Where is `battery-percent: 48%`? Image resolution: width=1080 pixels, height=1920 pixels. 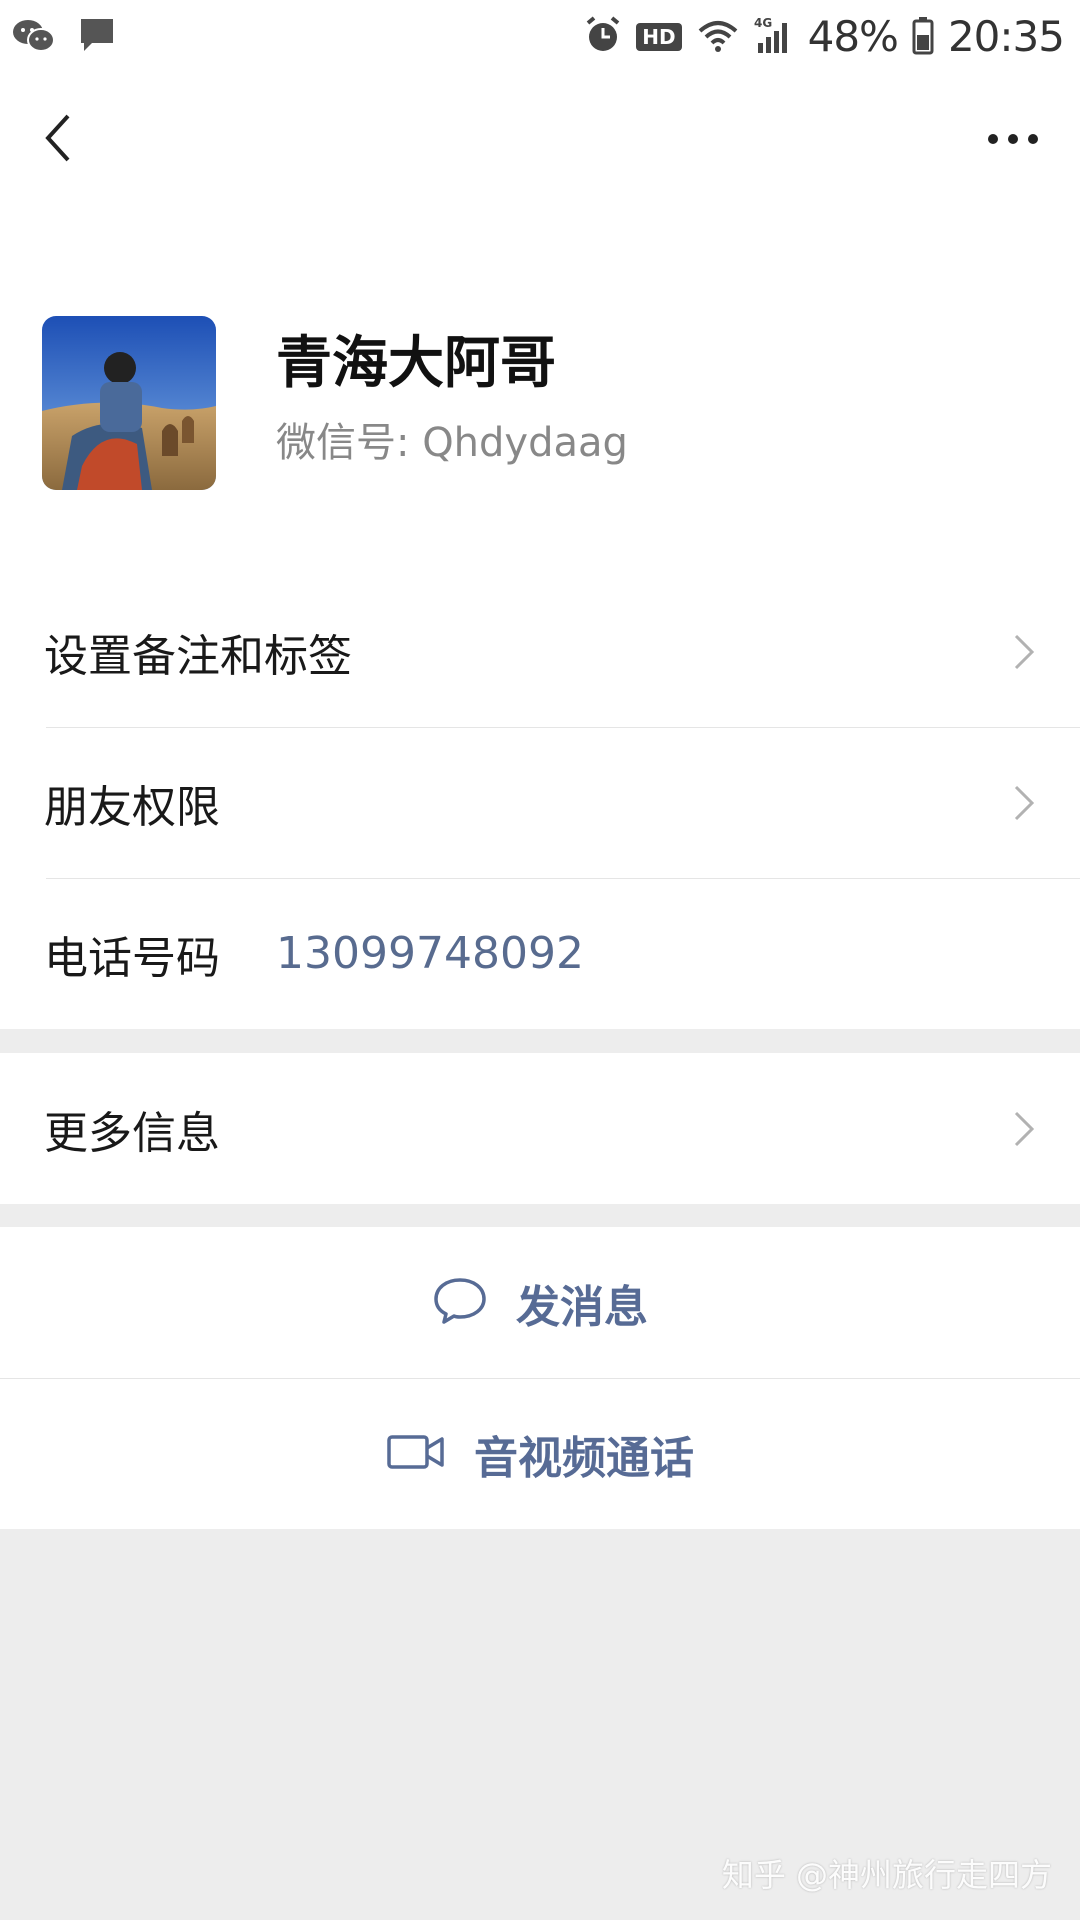
battery-percent: 48% is located at coordinates (853, 36).